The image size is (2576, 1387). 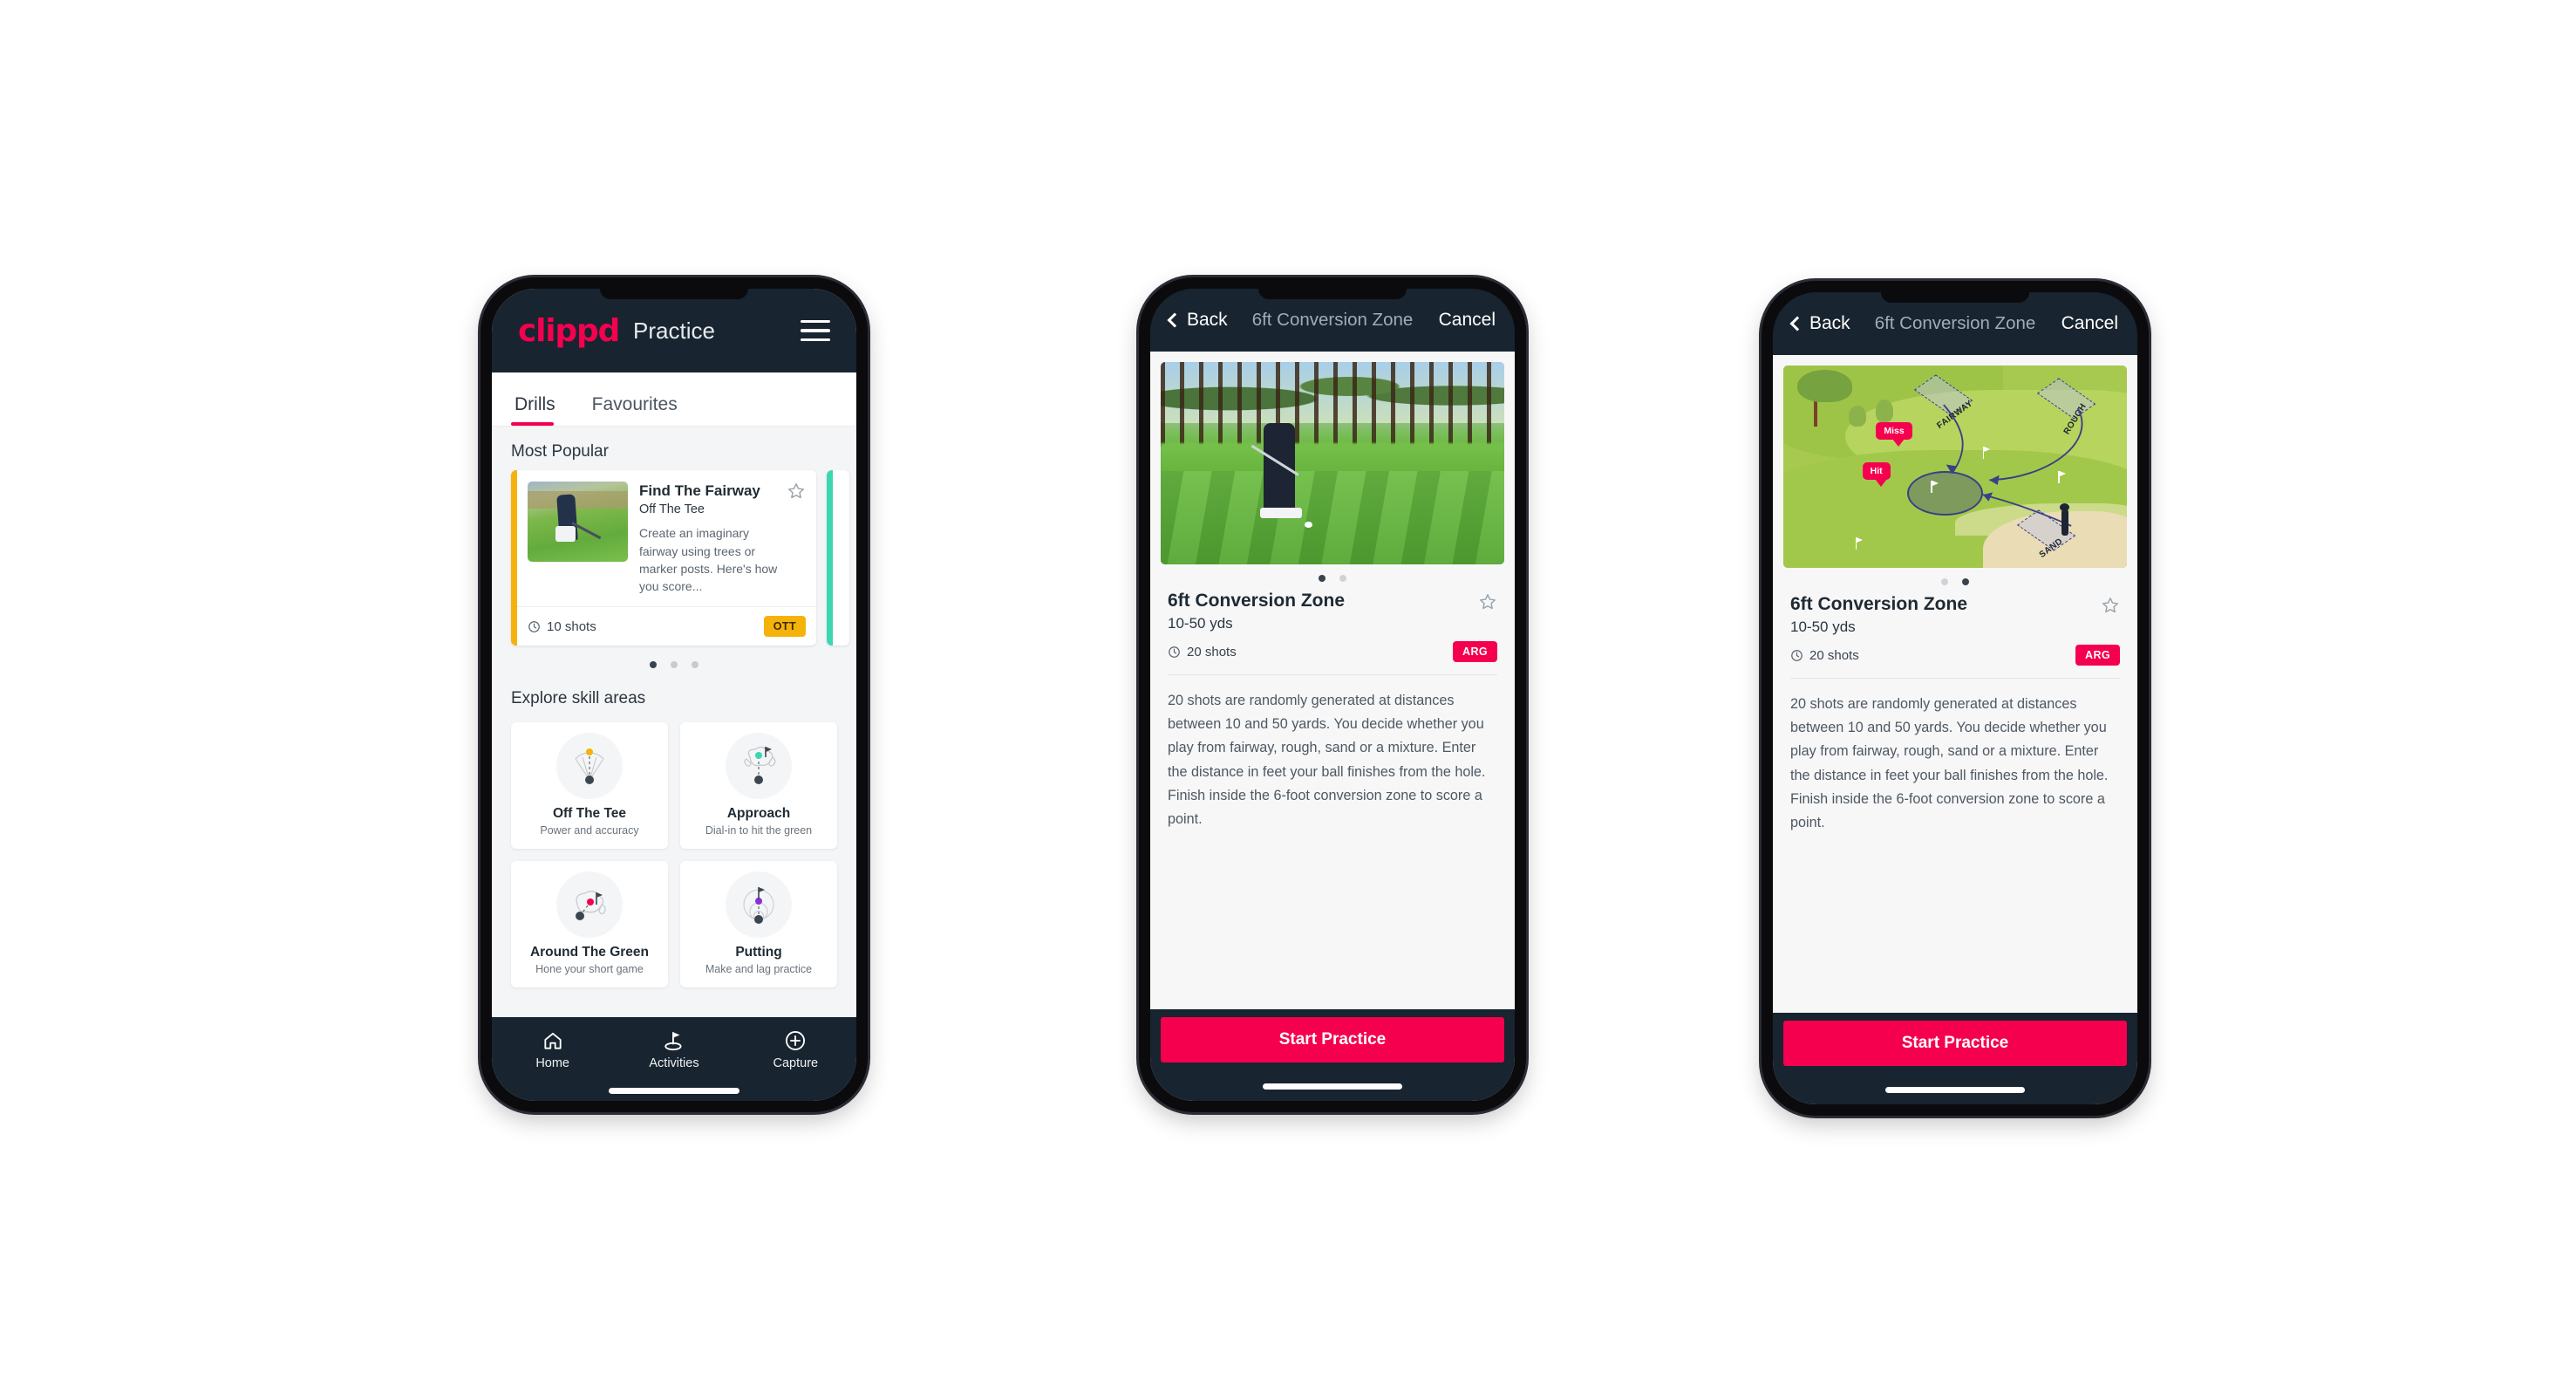 I want to click on hamburger-icon, so click(x=815, y=330).